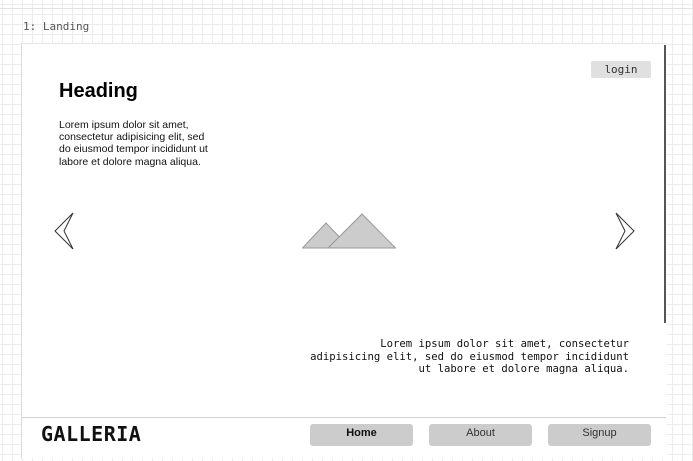  I want to click on nav-about-button: About, so click(480, 435).